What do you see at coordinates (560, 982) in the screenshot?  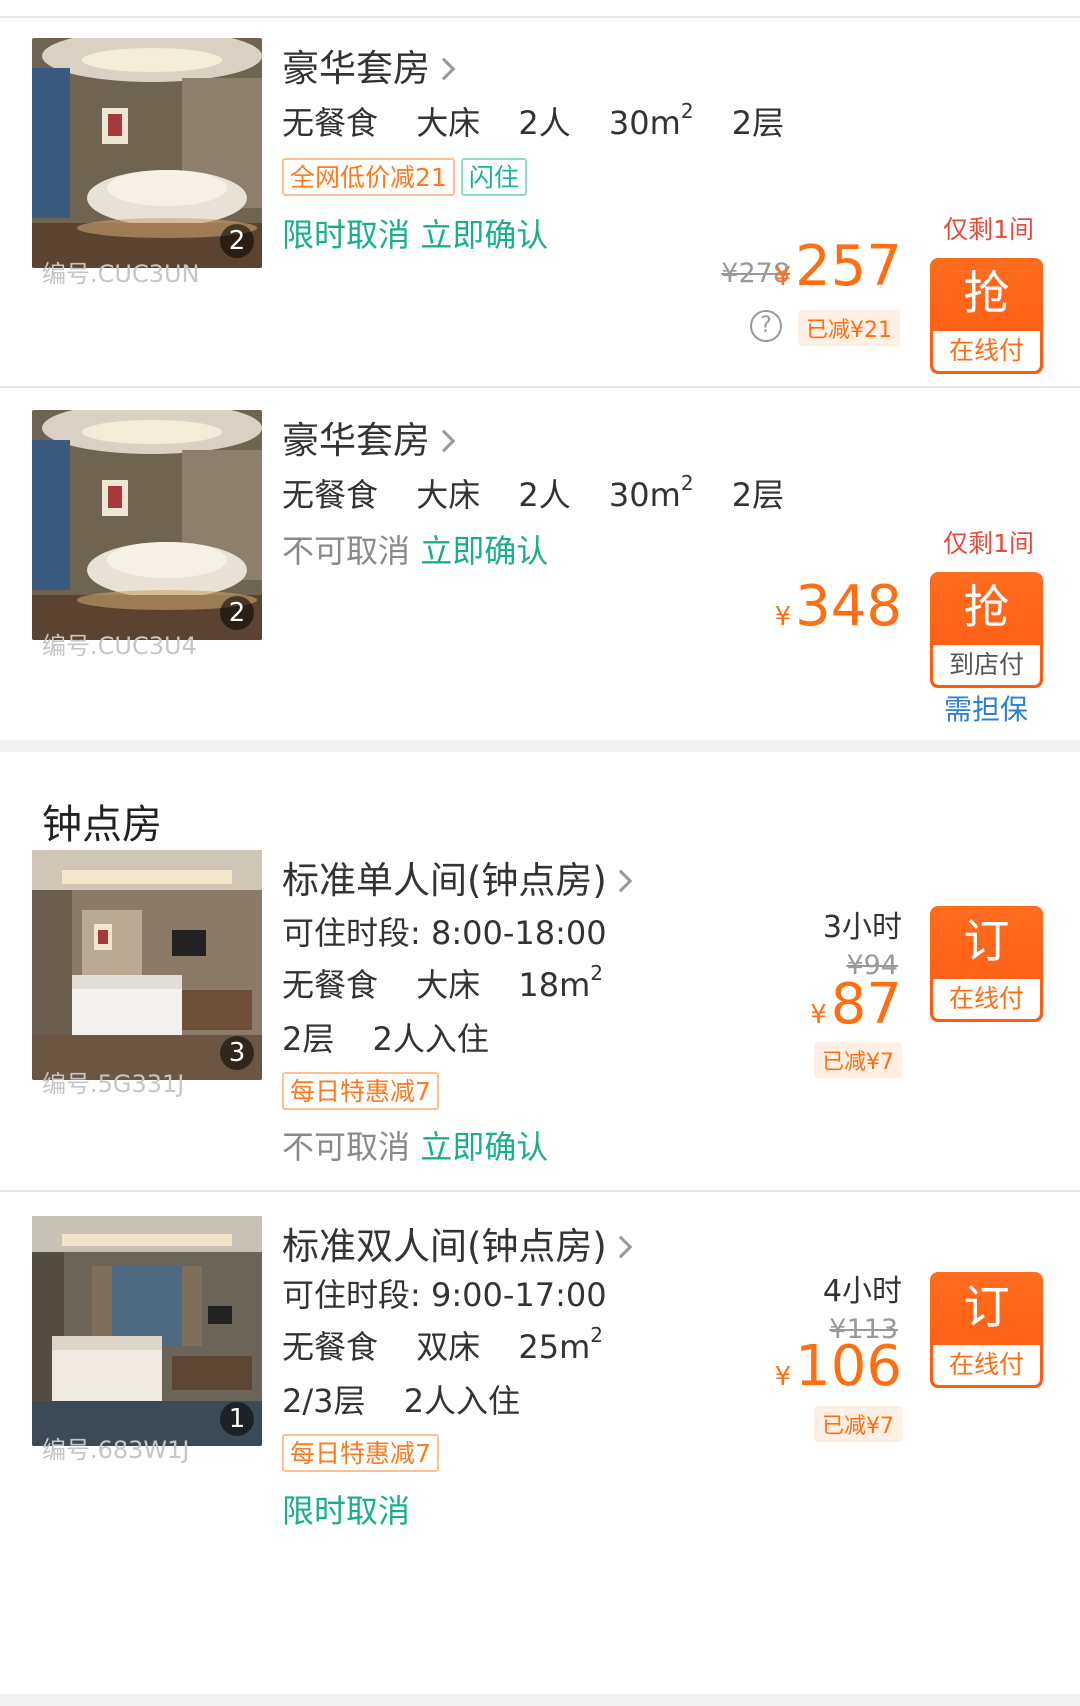 I see `area-info: 18m2` at bounding box center [560, 982].